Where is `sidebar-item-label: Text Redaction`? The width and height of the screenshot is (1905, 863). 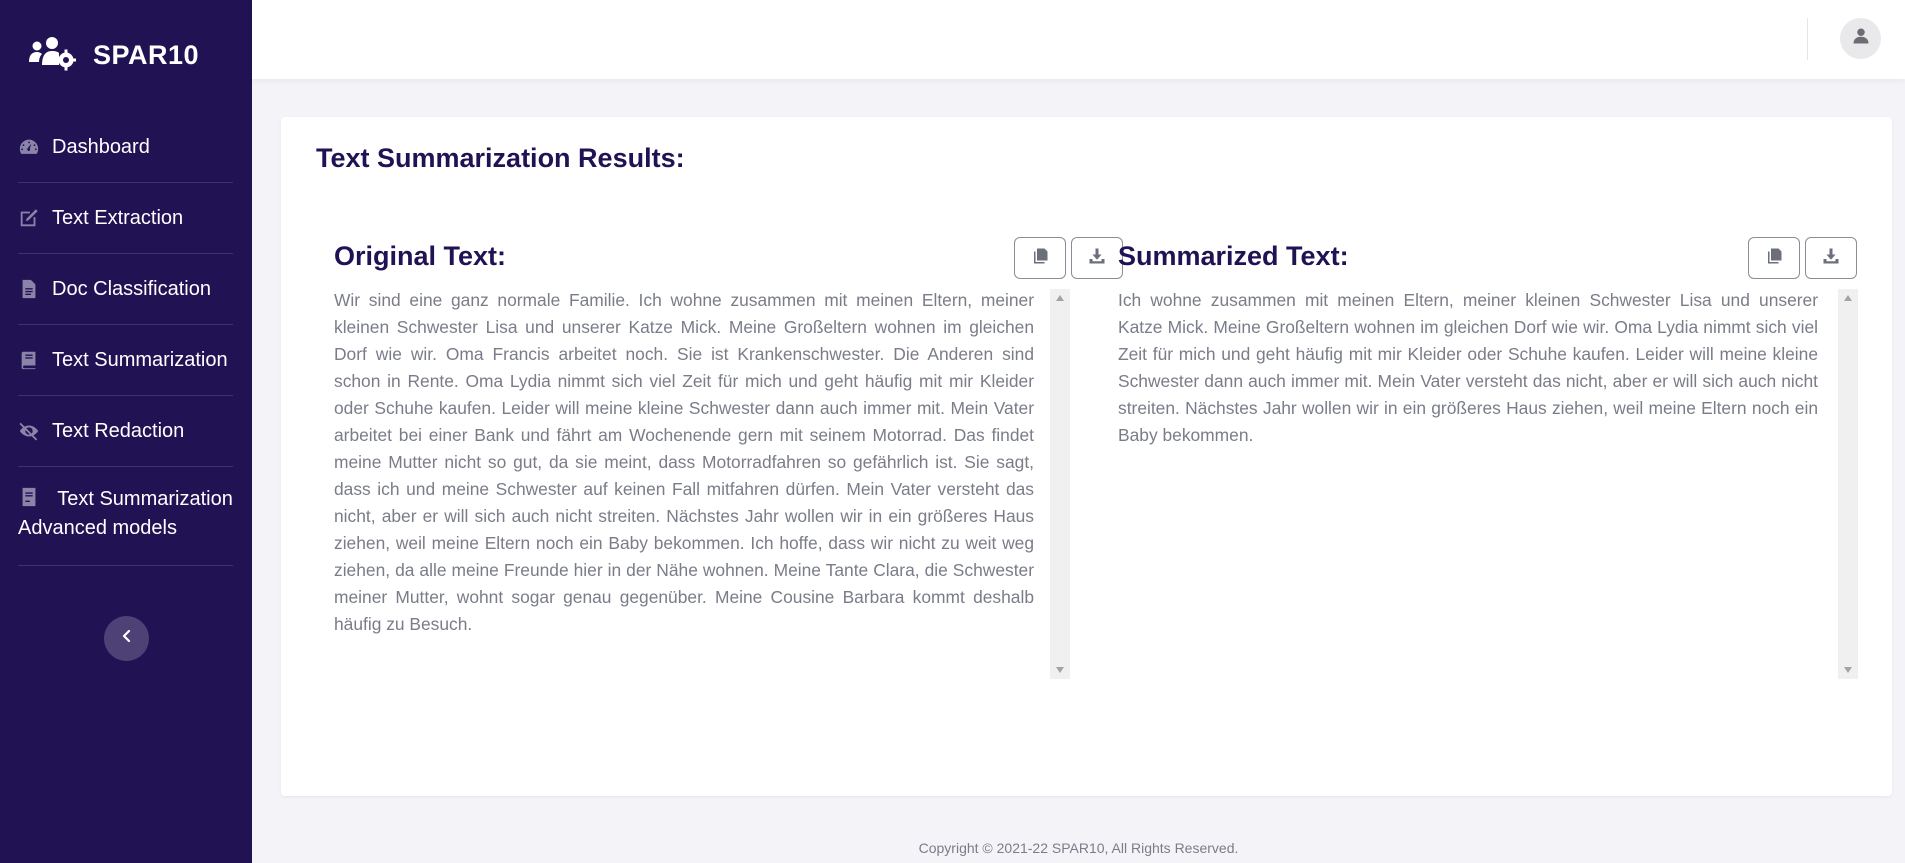 sidebar-item-label: Text Redaction is located at coordinates (118, 430).